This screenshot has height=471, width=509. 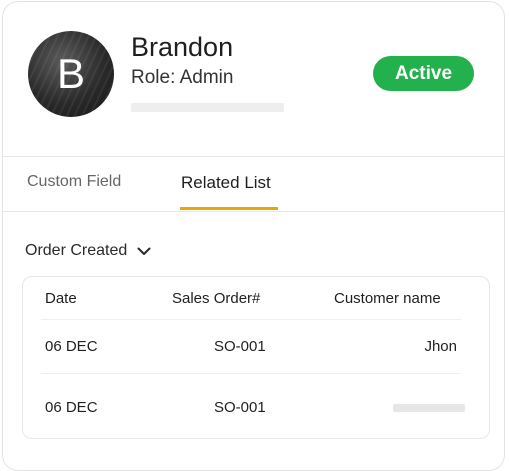 I want to click on avatar: B, so click(x=71, y=74).